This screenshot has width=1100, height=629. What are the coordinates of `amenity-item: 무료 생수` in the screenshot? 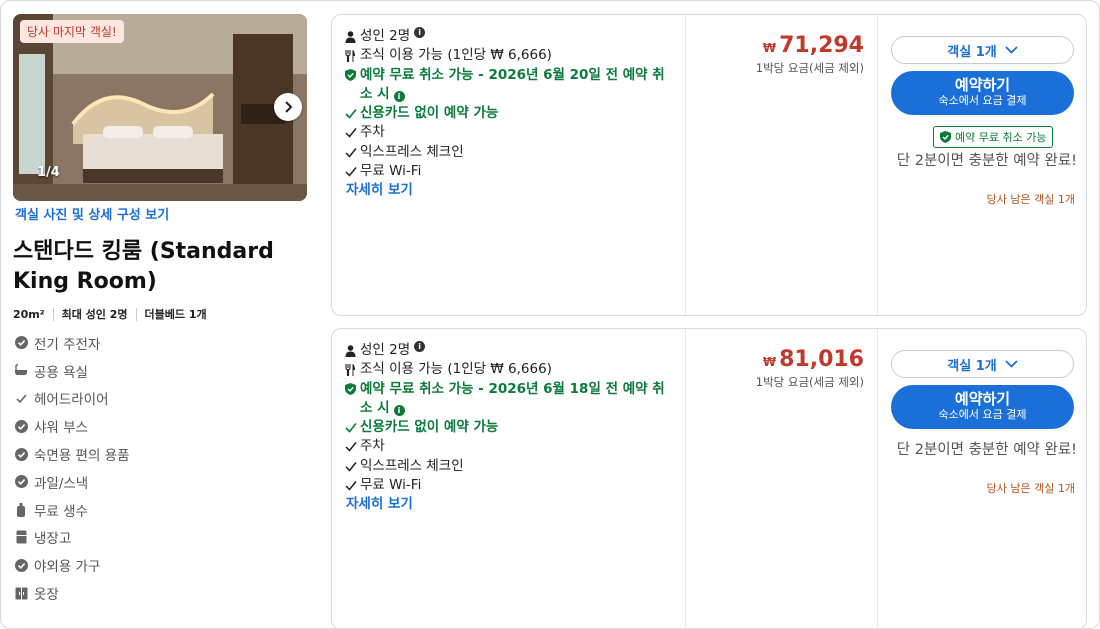 It's located at (72, 510).